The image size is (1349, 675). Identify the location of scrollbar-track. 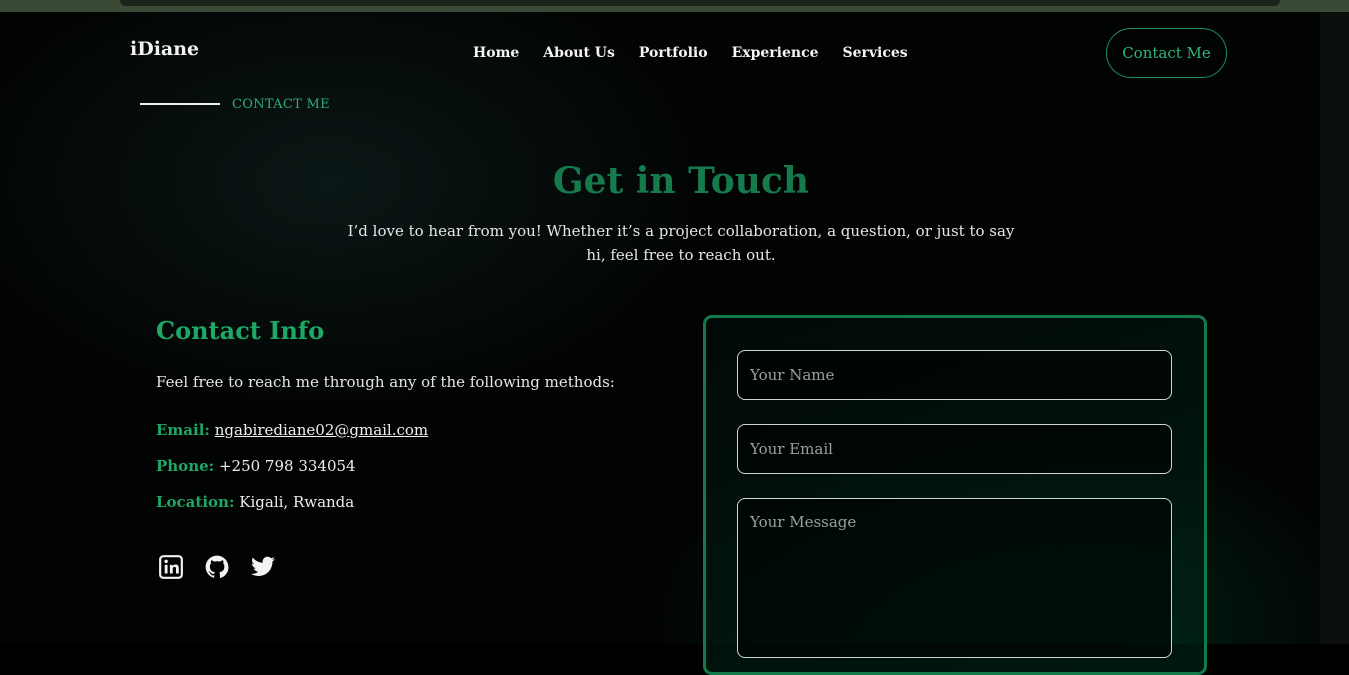
(1334, 328).